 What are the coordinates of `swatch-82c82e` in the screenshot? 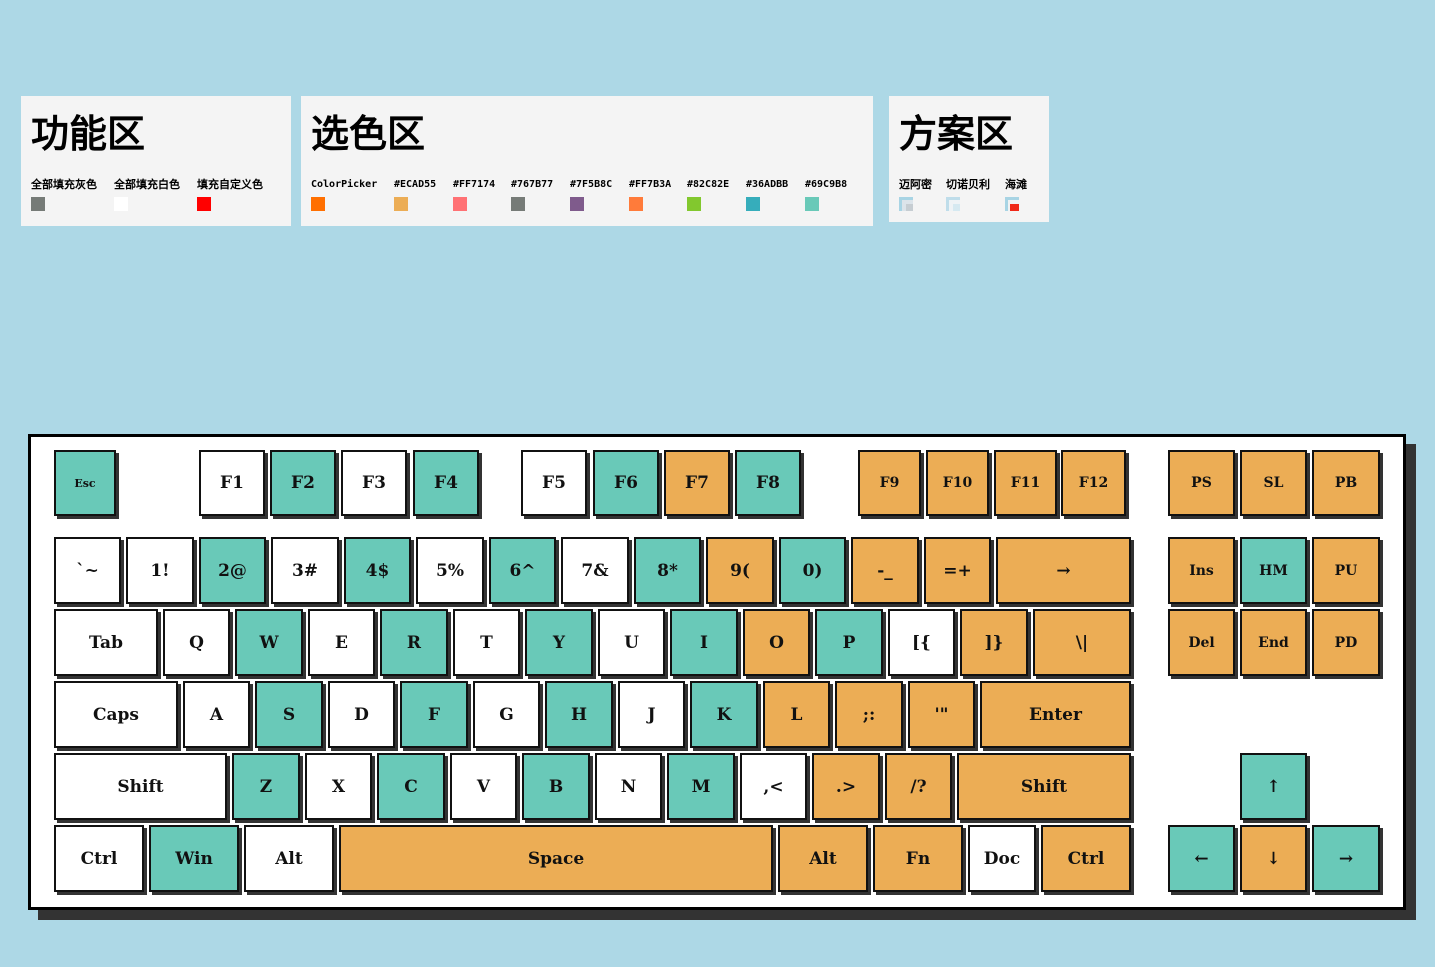 It's located at (694, 204).